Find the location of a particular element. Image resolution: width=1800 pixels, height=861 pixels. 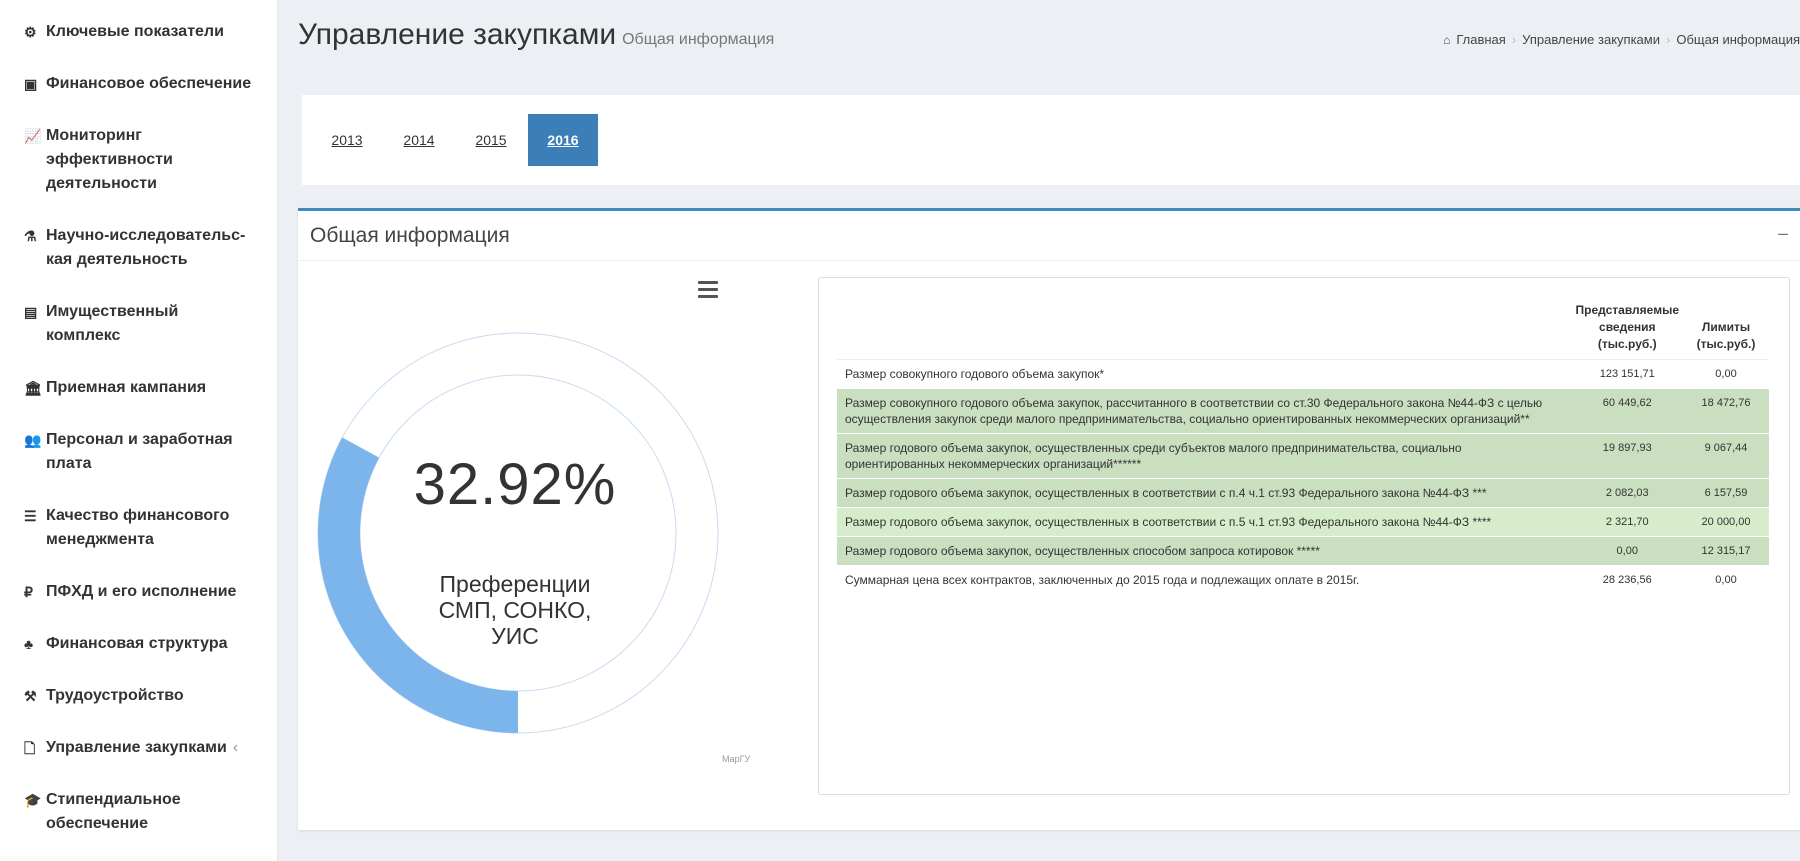

sidebar-item: 🏛 Приемная кампания is located at coordinates (139, 388).